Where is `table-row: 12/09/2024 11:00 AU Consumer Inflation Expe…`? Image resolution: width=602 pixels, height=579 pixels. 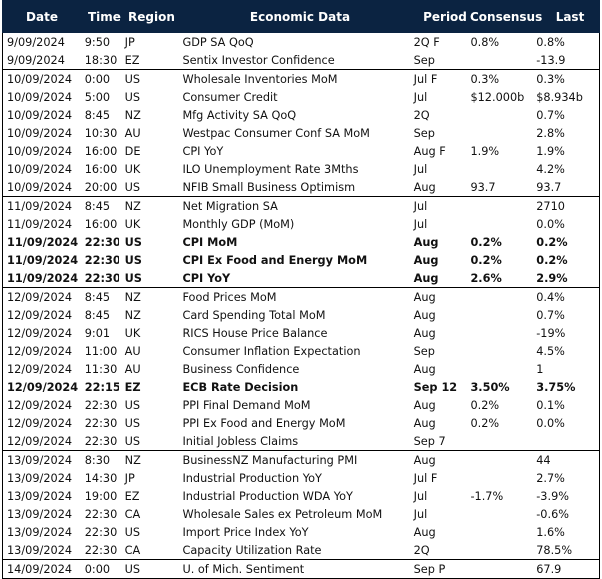 table-row: 12/09/2024 11:00 AU Consumer Inflation Expe… is located at coordinates (301, 351).